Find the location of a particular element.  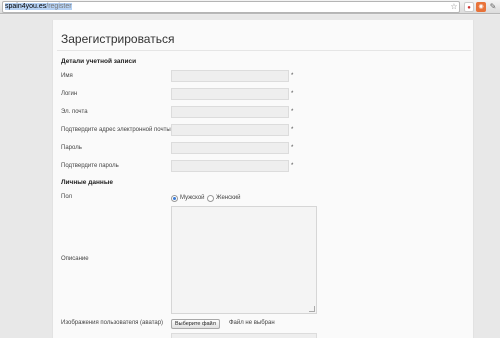

login-label: Логин is located at coordinates (69, 94).